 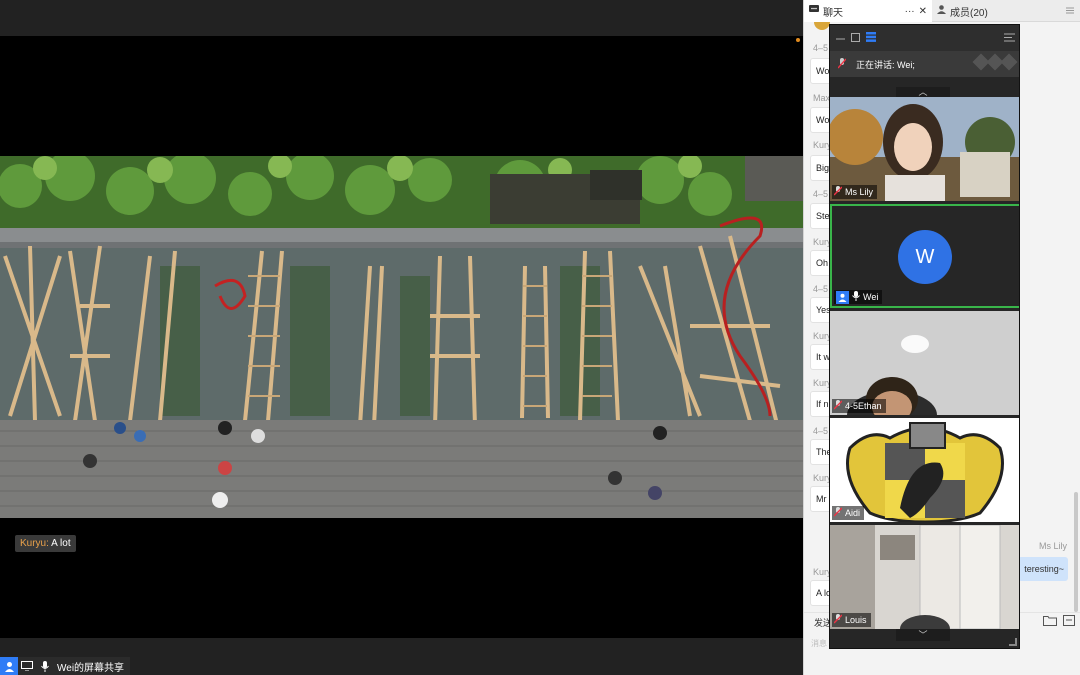 I want to click on gallery-toolbar, so click(x=924, y=38).